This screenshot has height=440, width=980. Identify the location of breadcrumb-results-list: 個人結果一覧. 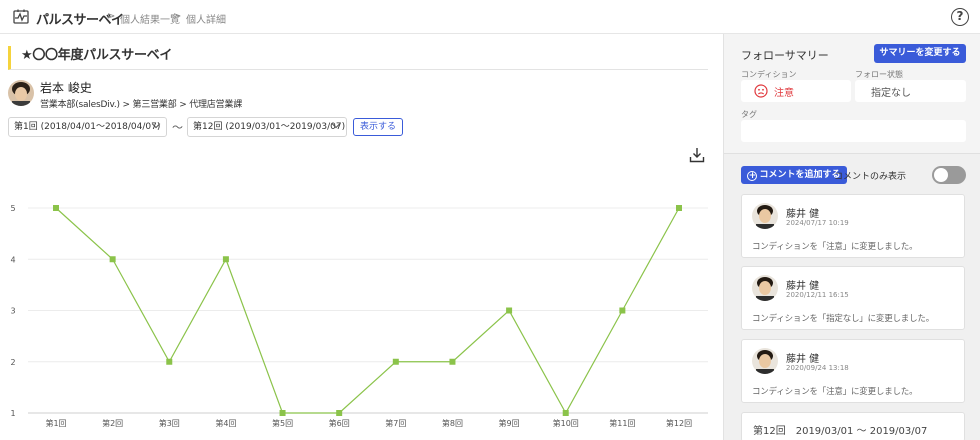
(150, 18).